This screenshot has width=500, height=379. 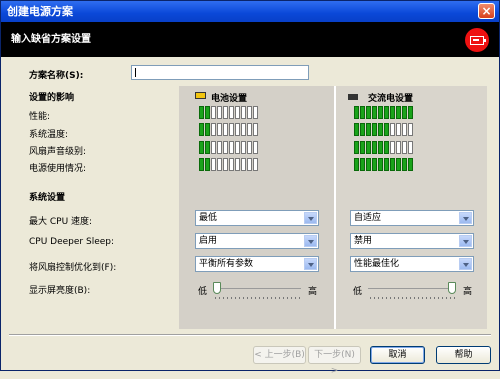 I want to click on close-button: ×, so click(x=486, y=11).